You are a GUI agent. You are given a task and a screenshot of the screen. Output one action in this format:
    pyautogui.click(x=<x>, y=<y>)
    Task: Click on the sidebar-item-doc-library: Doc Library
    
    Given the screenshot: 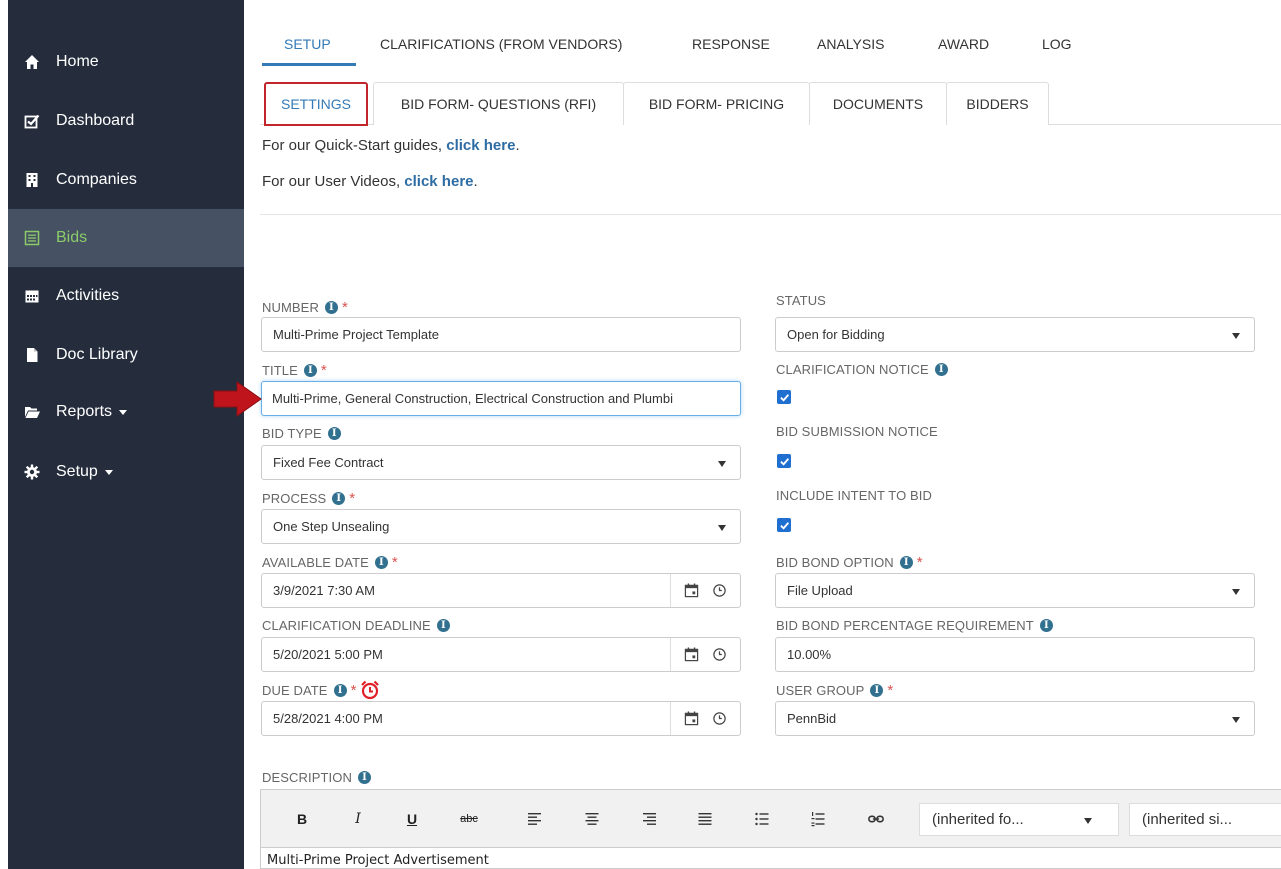 What is the action you would take?
    pyautogui.click(x=126, y=355)
    